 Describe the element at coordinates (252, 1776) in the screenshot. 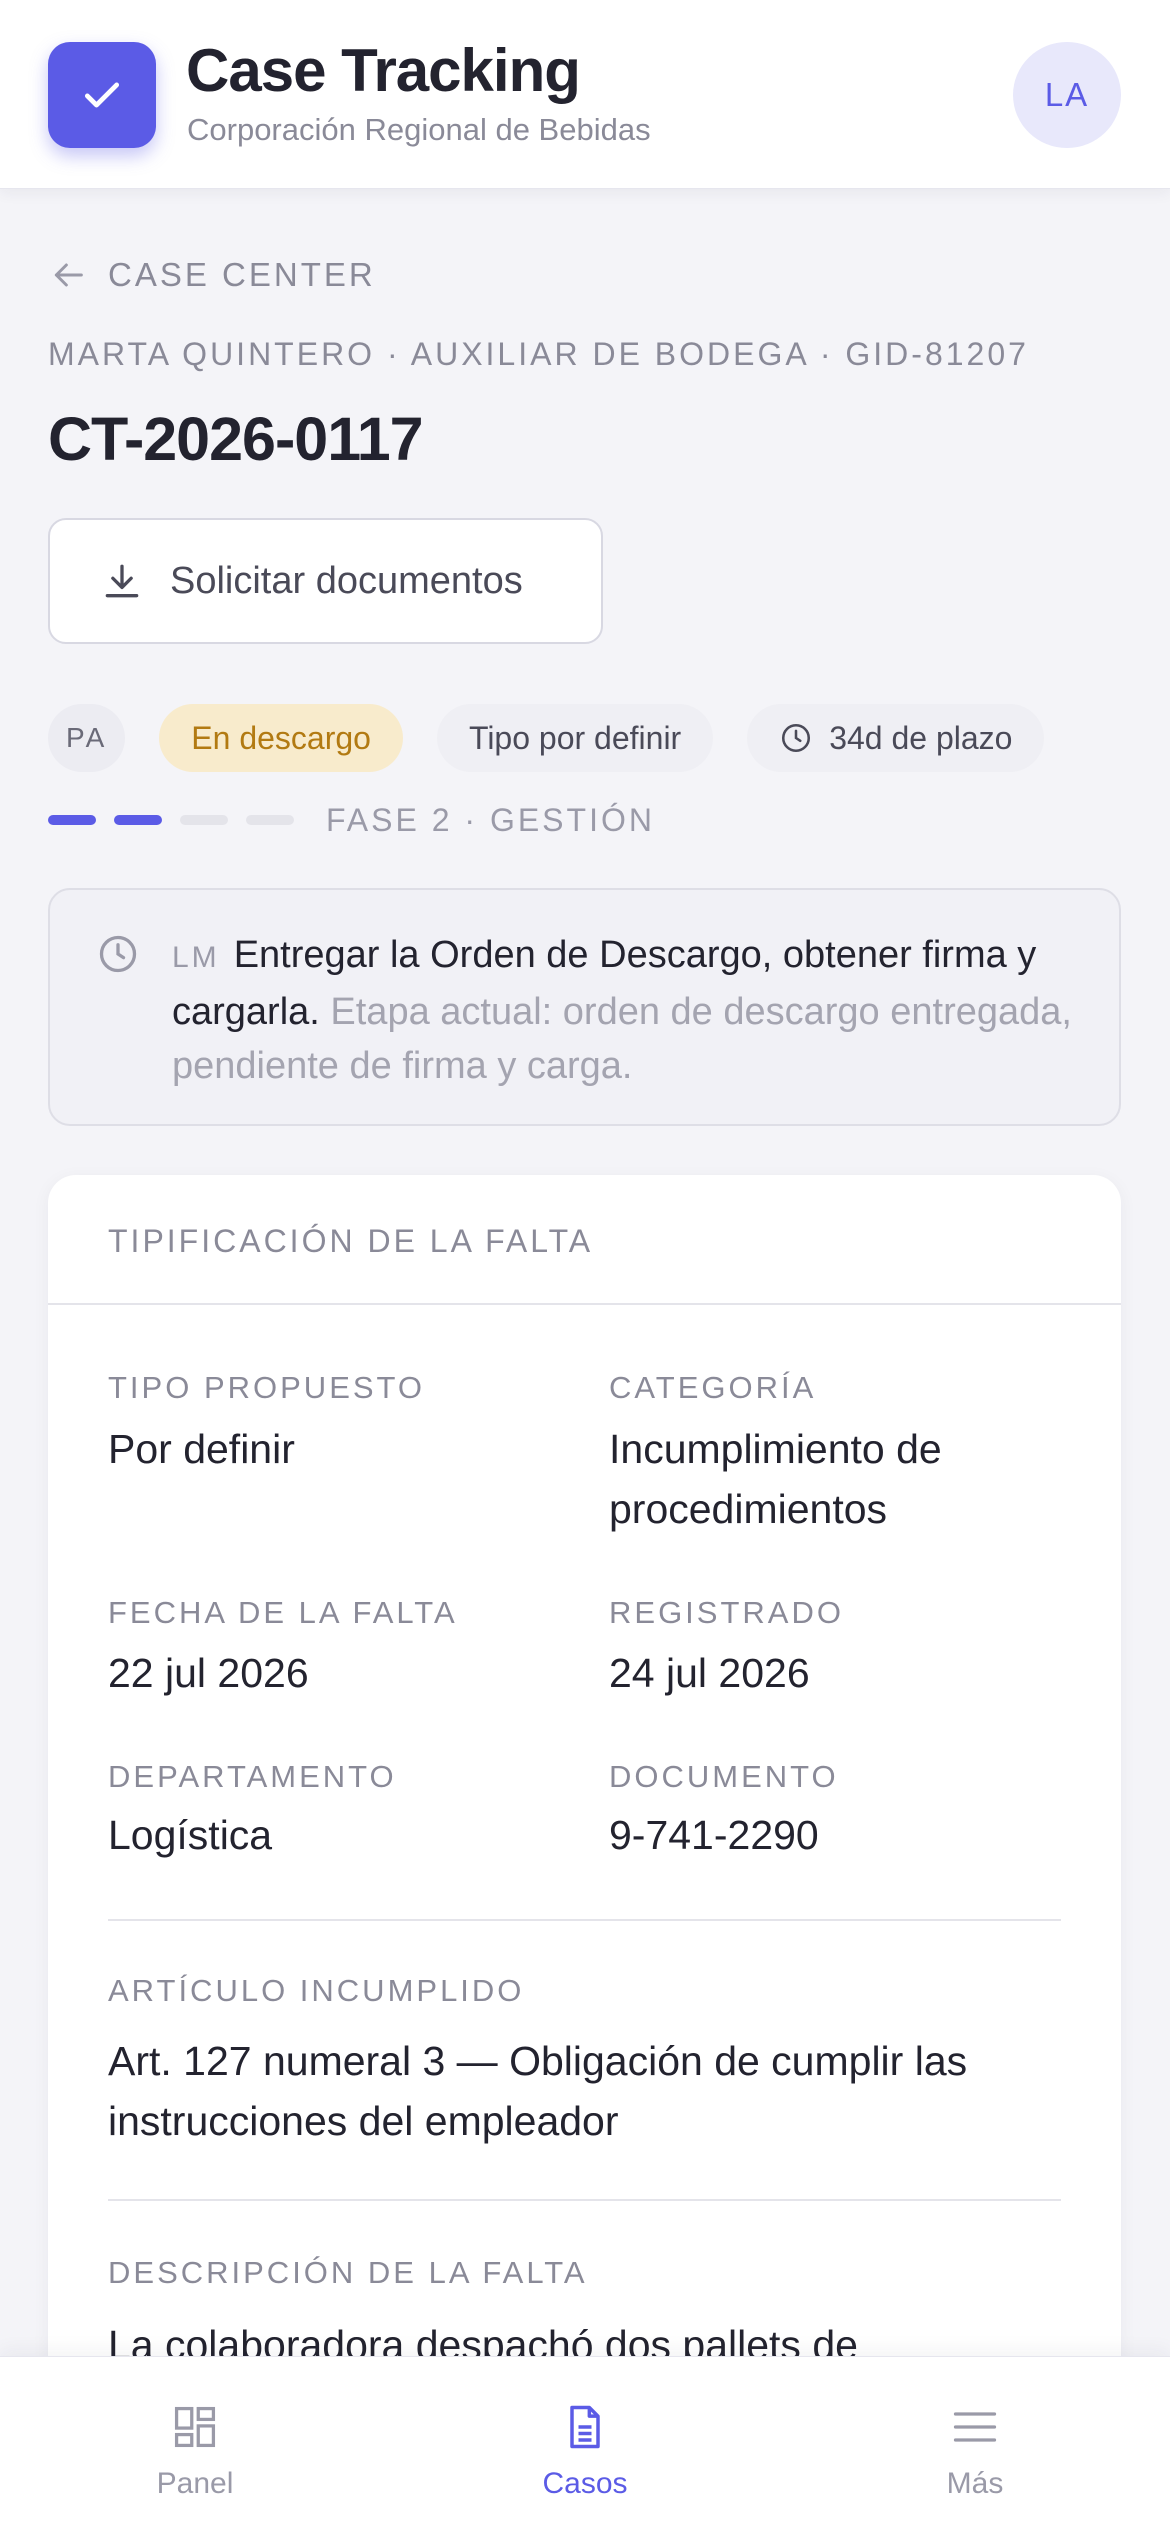

I see `department-label: DEPARTAMENTO` at that location.